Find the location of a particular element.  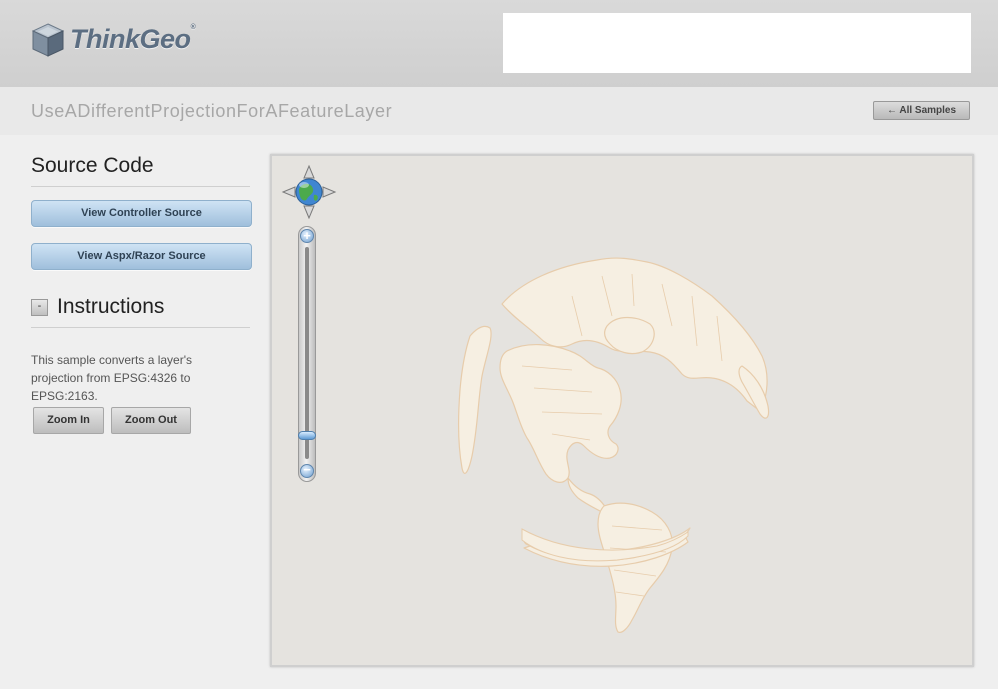

zoom-in-icon: + is located at coordinates (307, 236).